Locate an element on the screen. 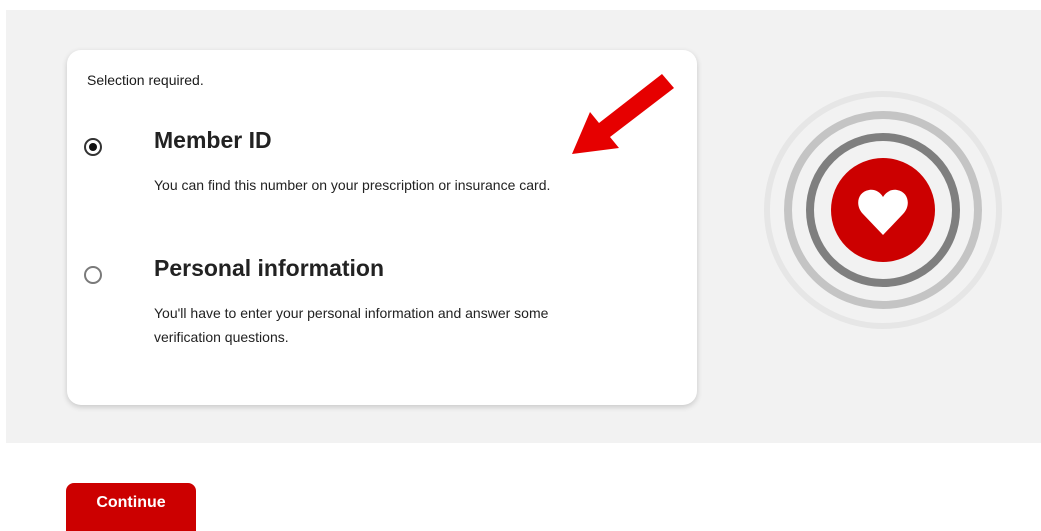  member-id-radio is located at coordinates (93, 147).